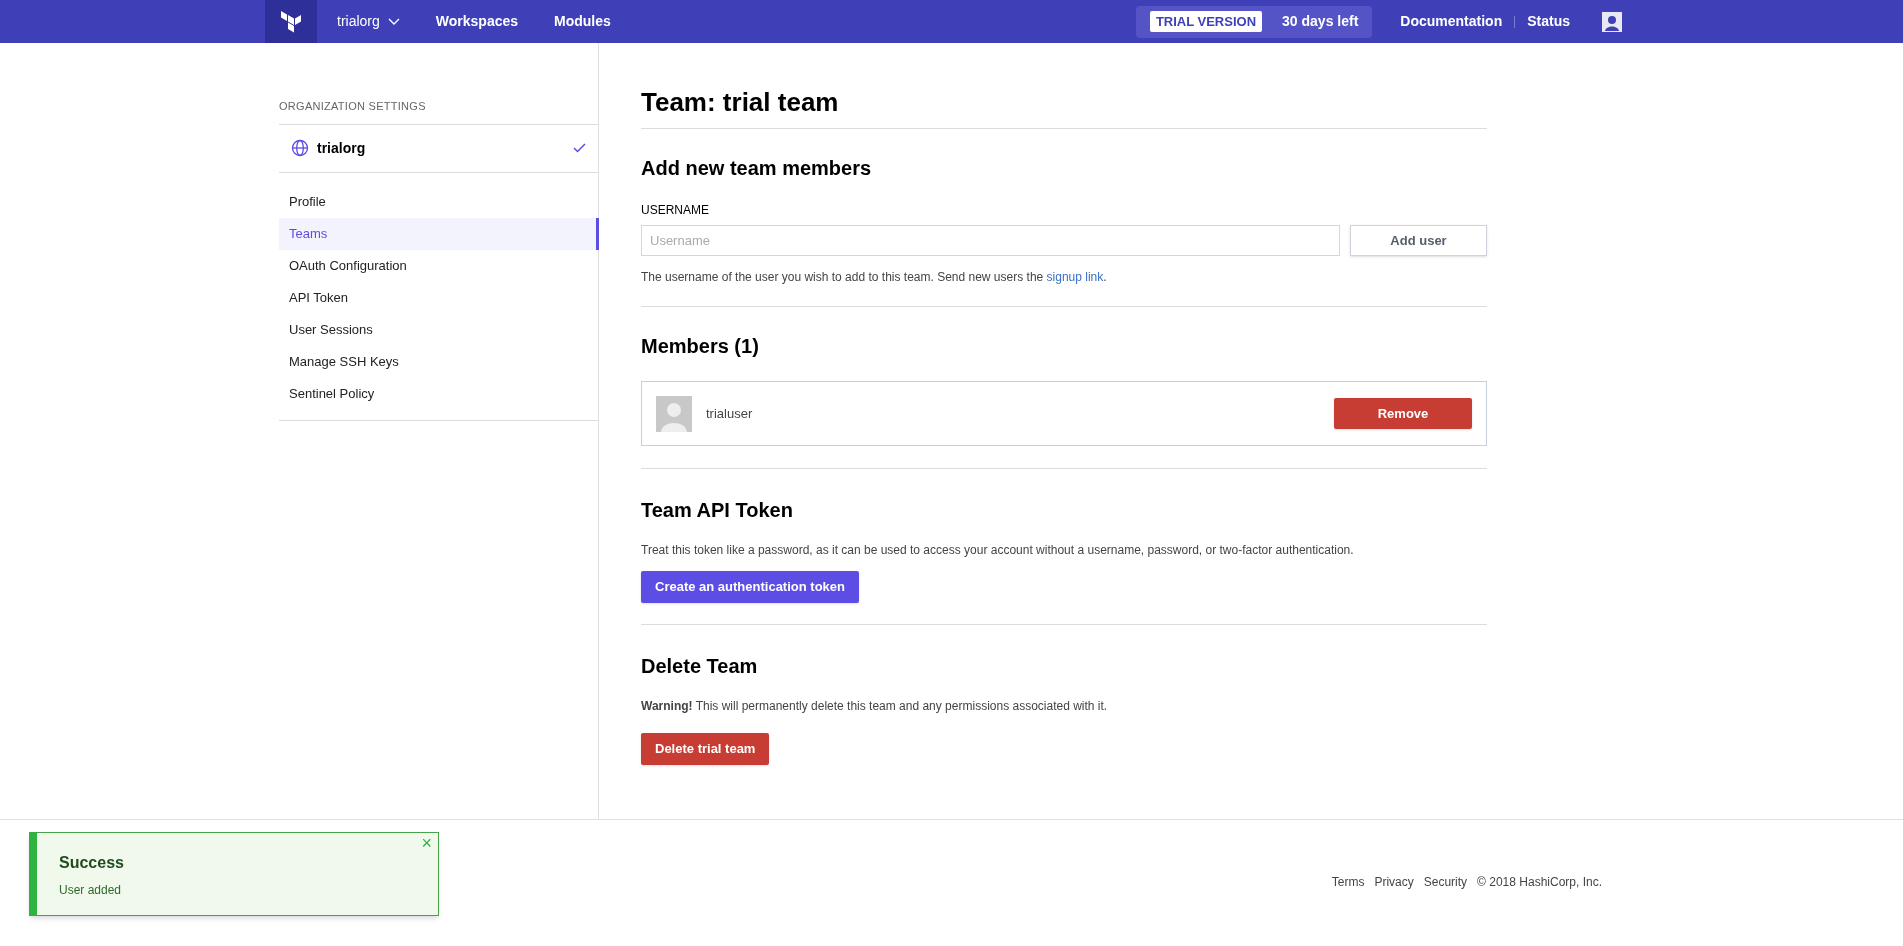 This screenshot has height=946, width=1903. Describe the element at coordinates (700, 666) in the screenshot. I see `section-heading: Delete Team` at that location.